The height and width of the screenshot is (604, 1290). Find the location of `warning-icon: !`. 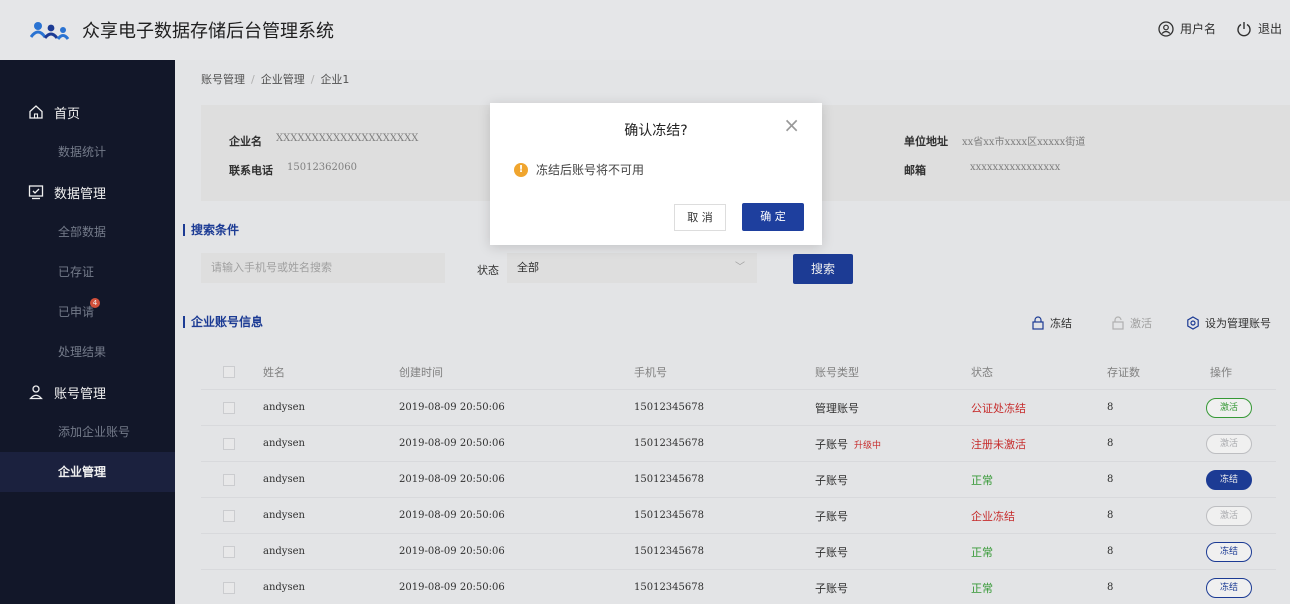

warning-icon: ! is located at coordinates (521, 169).